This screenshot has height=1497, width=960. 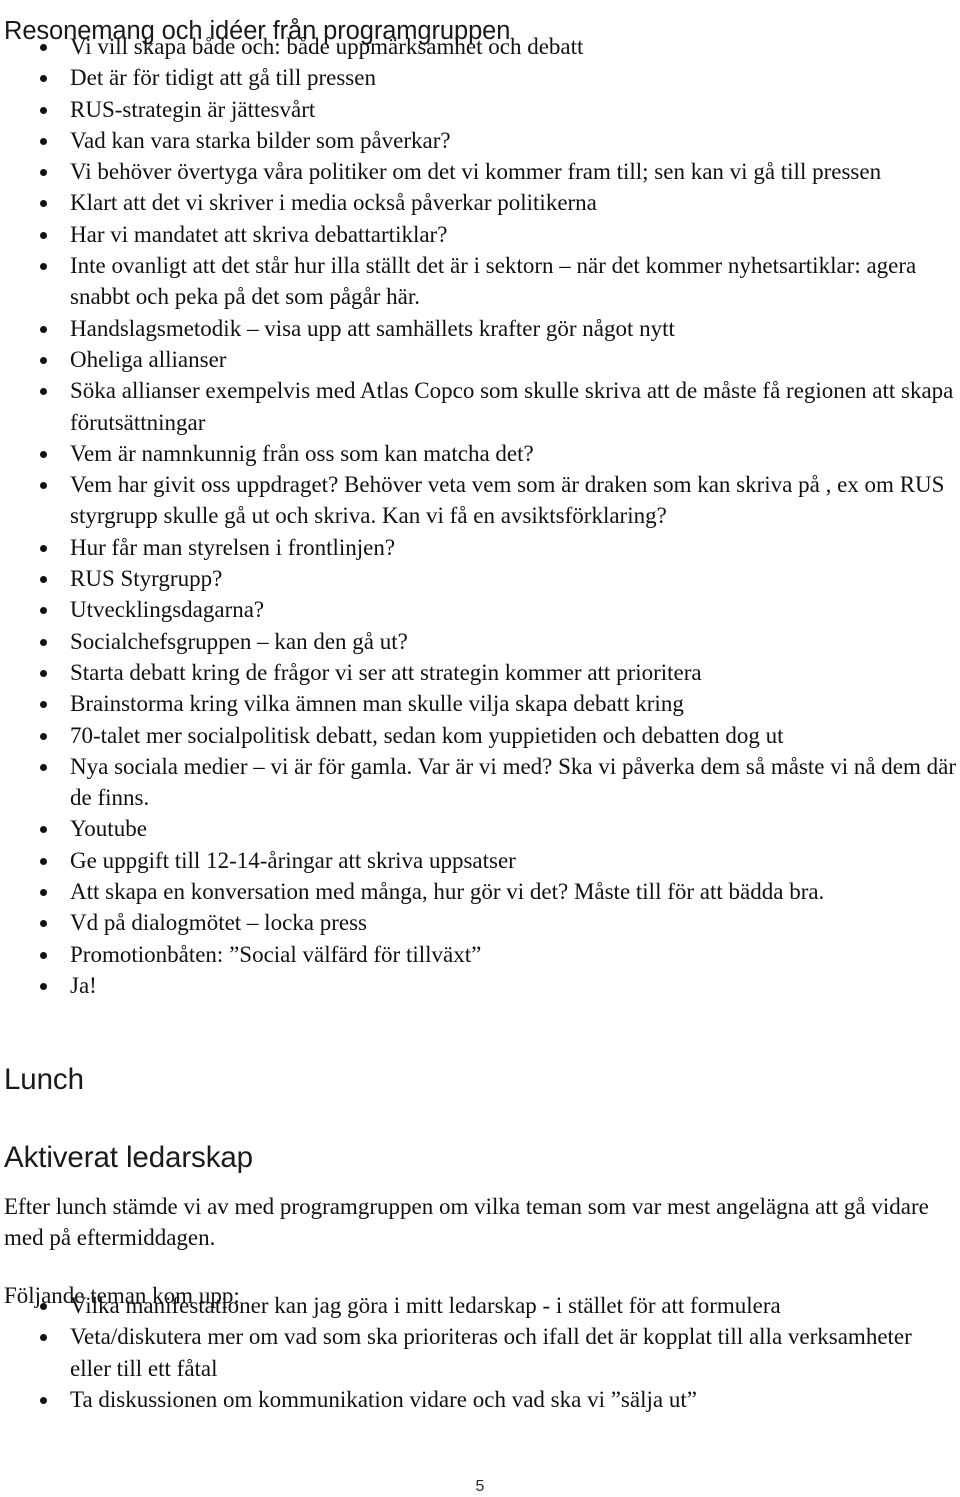 What do you see at coordinates (193, 109) in the screenshot?
I see `list-item-text: RUS-strategin är jättesvårt` at bounding box center [193, 109].